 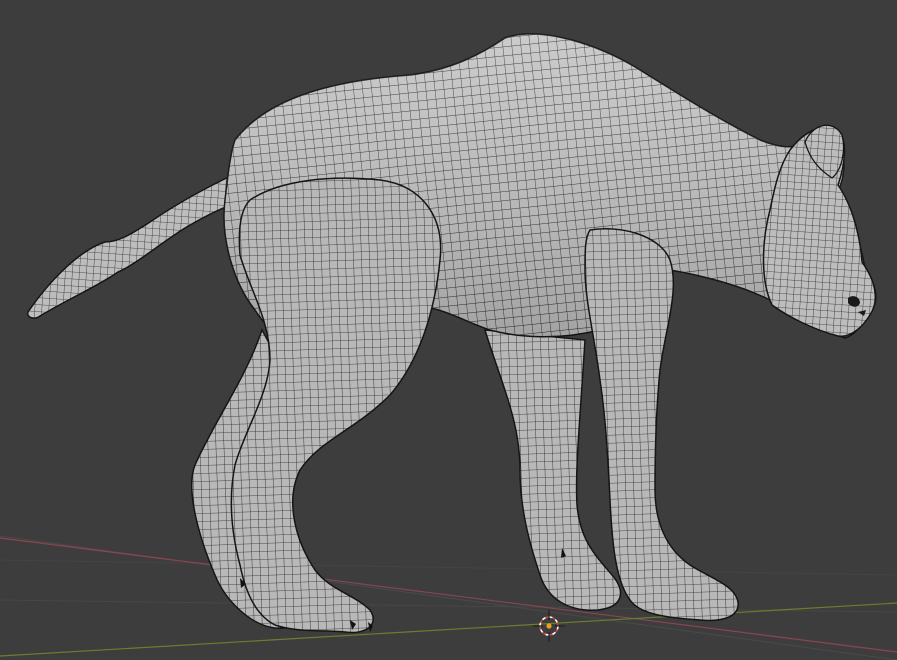 I want to click on 3d-cursor, so click(x=549, y=626).